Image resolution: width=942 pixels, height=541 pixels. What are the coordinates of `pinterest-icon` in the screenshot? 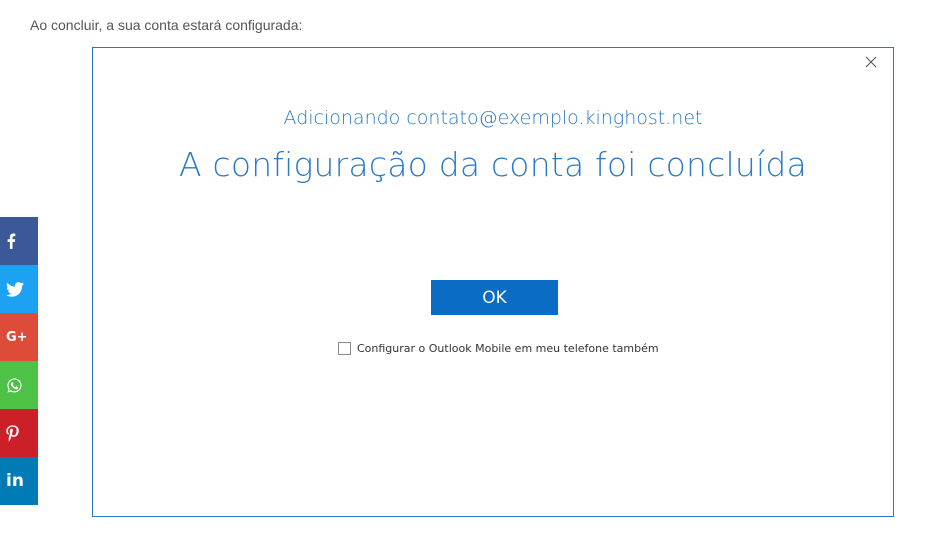 It's located at (12, 433).